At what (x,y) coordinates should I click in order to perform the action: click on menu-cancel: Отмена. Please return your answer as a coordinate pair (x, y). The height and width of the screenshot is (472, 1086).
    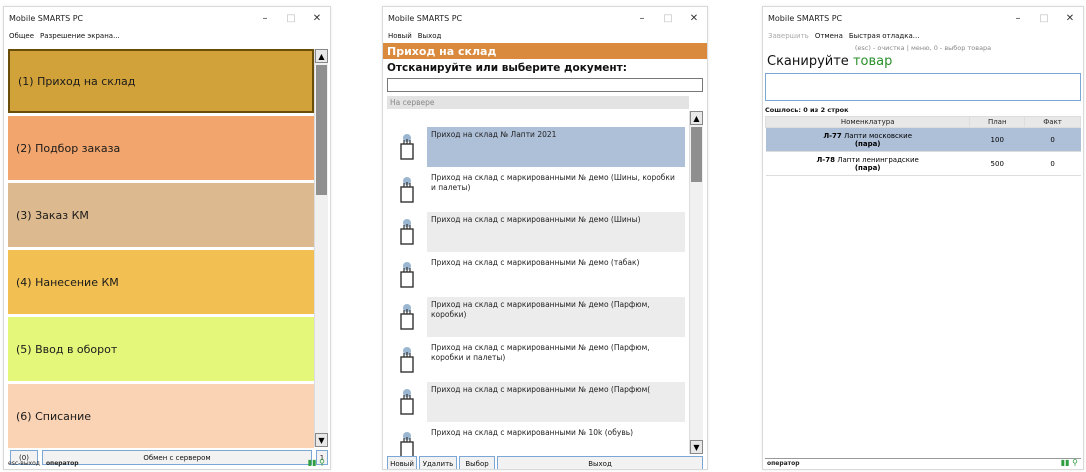
    Looking at the image, I should click on (829, 36).